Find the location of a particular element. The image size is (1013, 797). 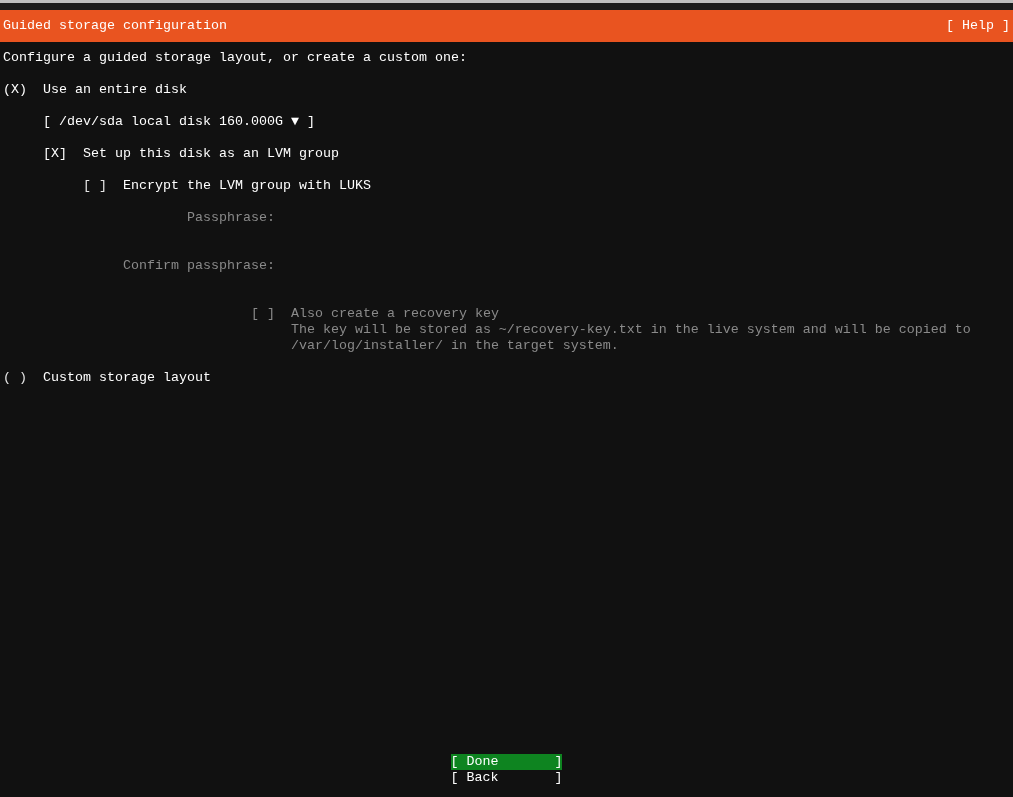

option-label: Custom storage layout is located at coordinates (127, 378).